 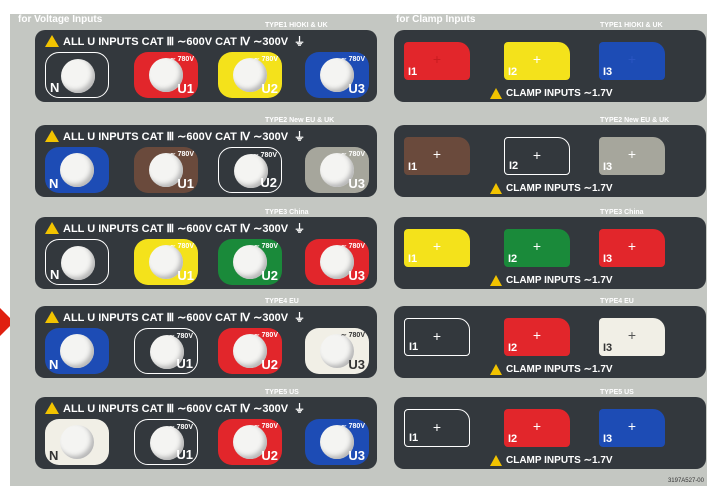 I want to click on voltage-type-label: TYPE1 HIOKI & UK, so click(x=296, y=25).